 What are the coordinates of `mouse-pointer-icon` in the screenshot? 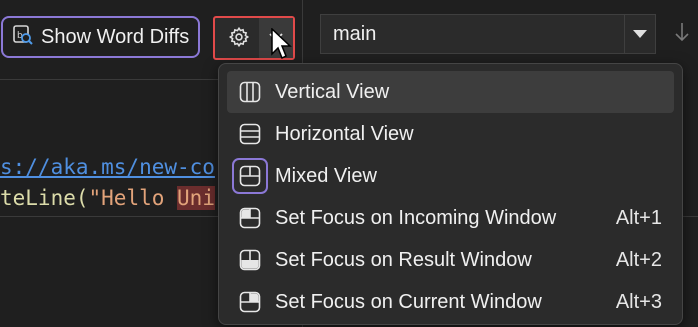 It's located at (282, 46).